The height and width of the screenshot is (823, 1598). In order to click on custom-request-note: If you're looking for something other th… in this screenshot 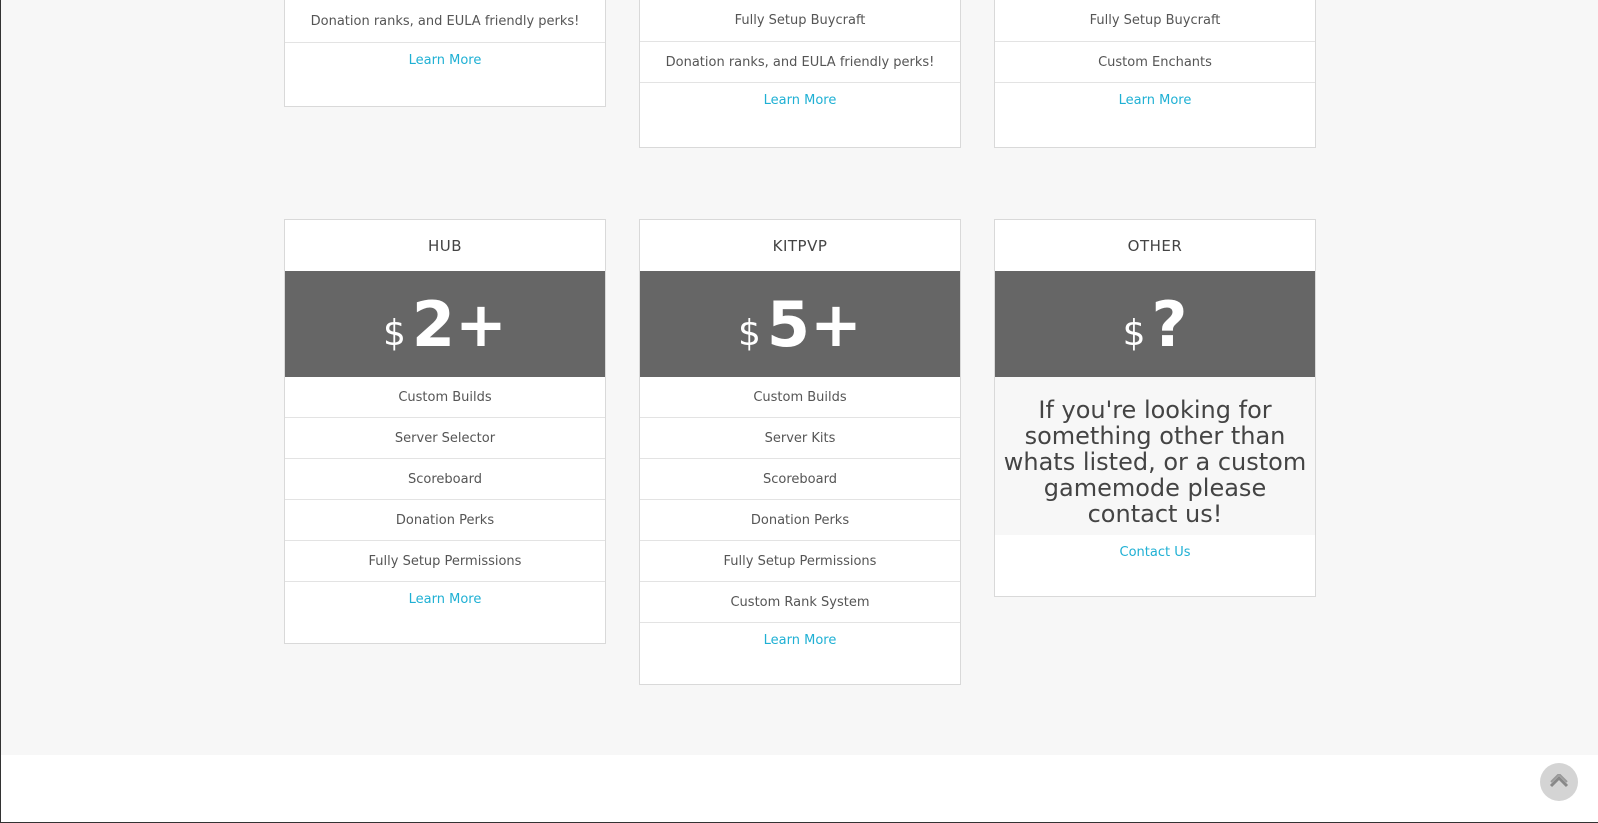, I will do `click(1155, 456)`.